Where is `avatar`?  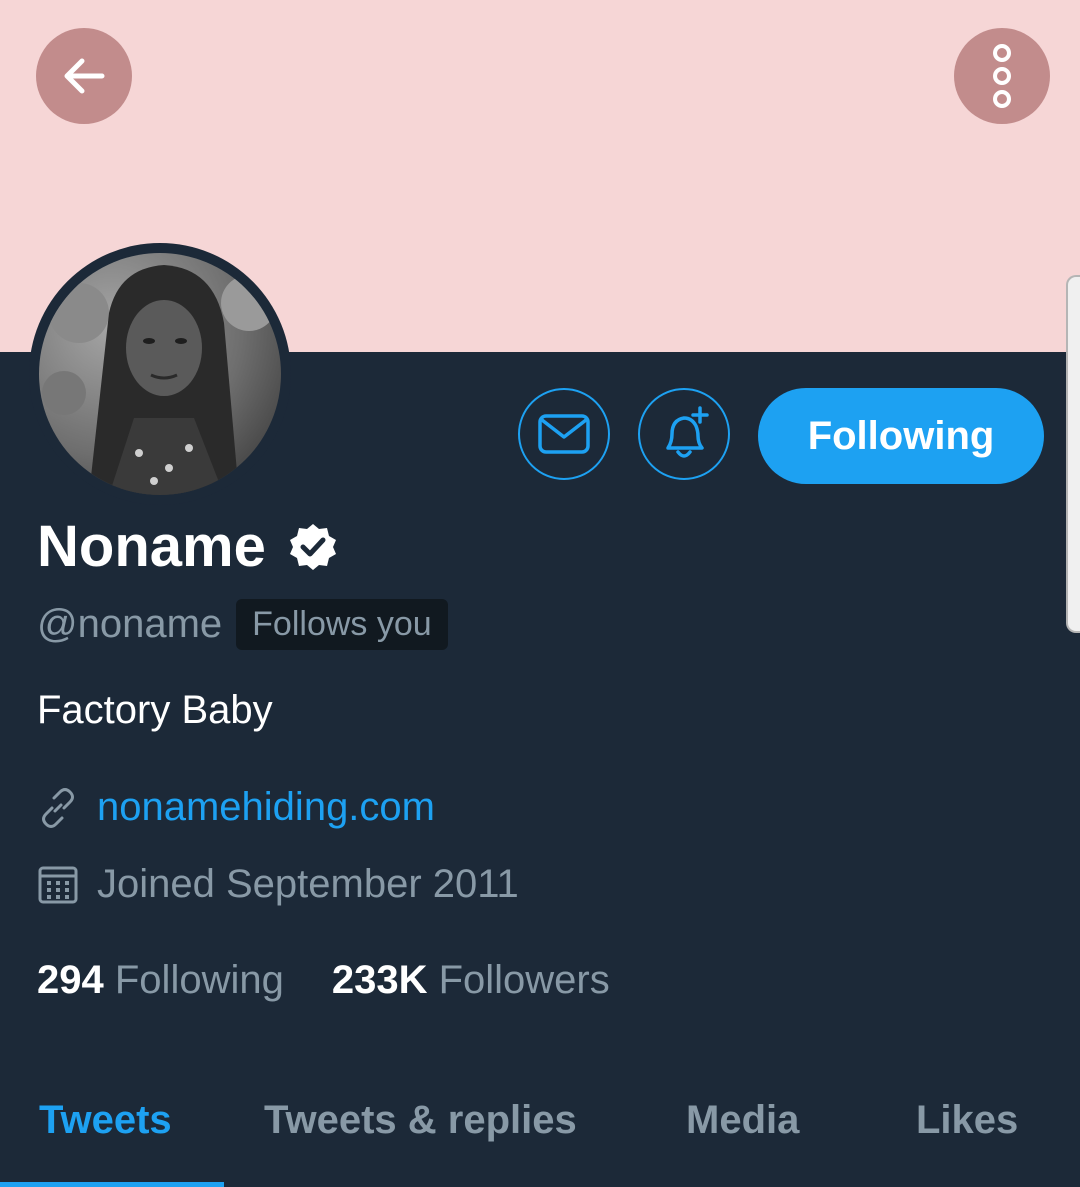
avatar is located at coordinates (160, 374).